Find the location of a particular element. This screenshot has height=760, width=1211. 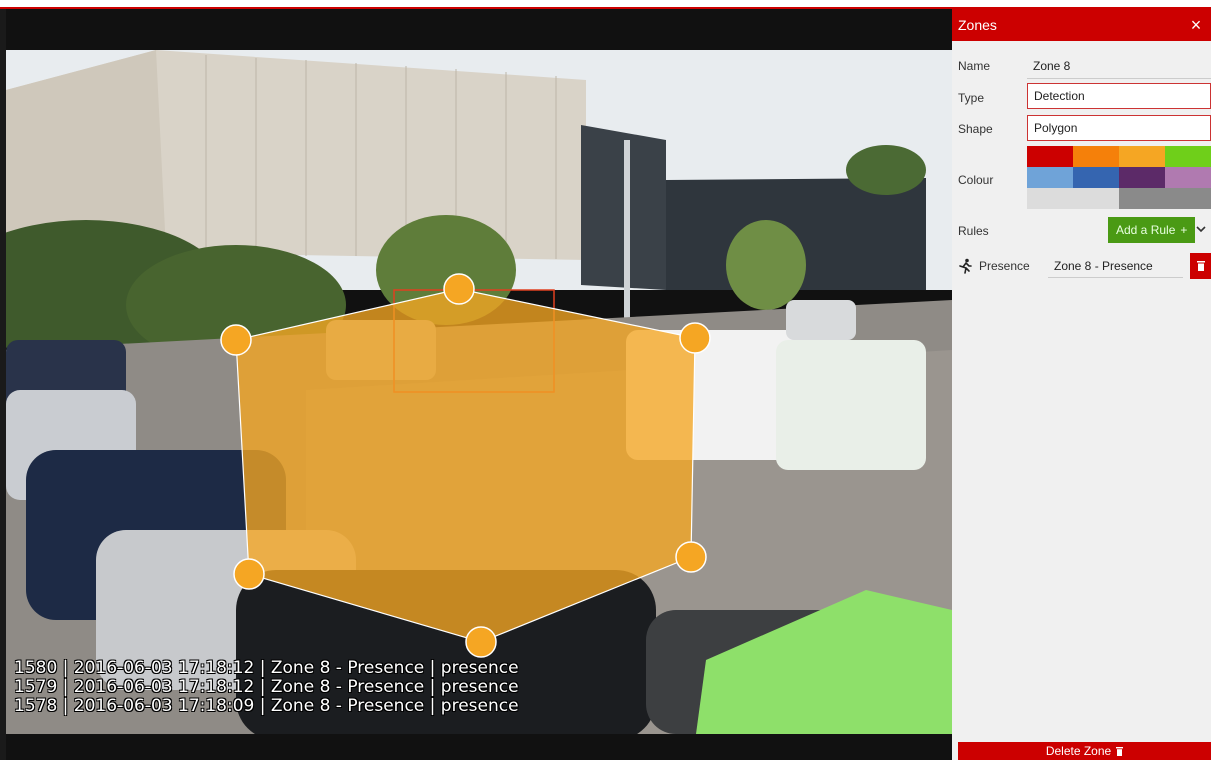

rule-row: Presence Zone 8 - Presence is located at coordinates (1081, 266).